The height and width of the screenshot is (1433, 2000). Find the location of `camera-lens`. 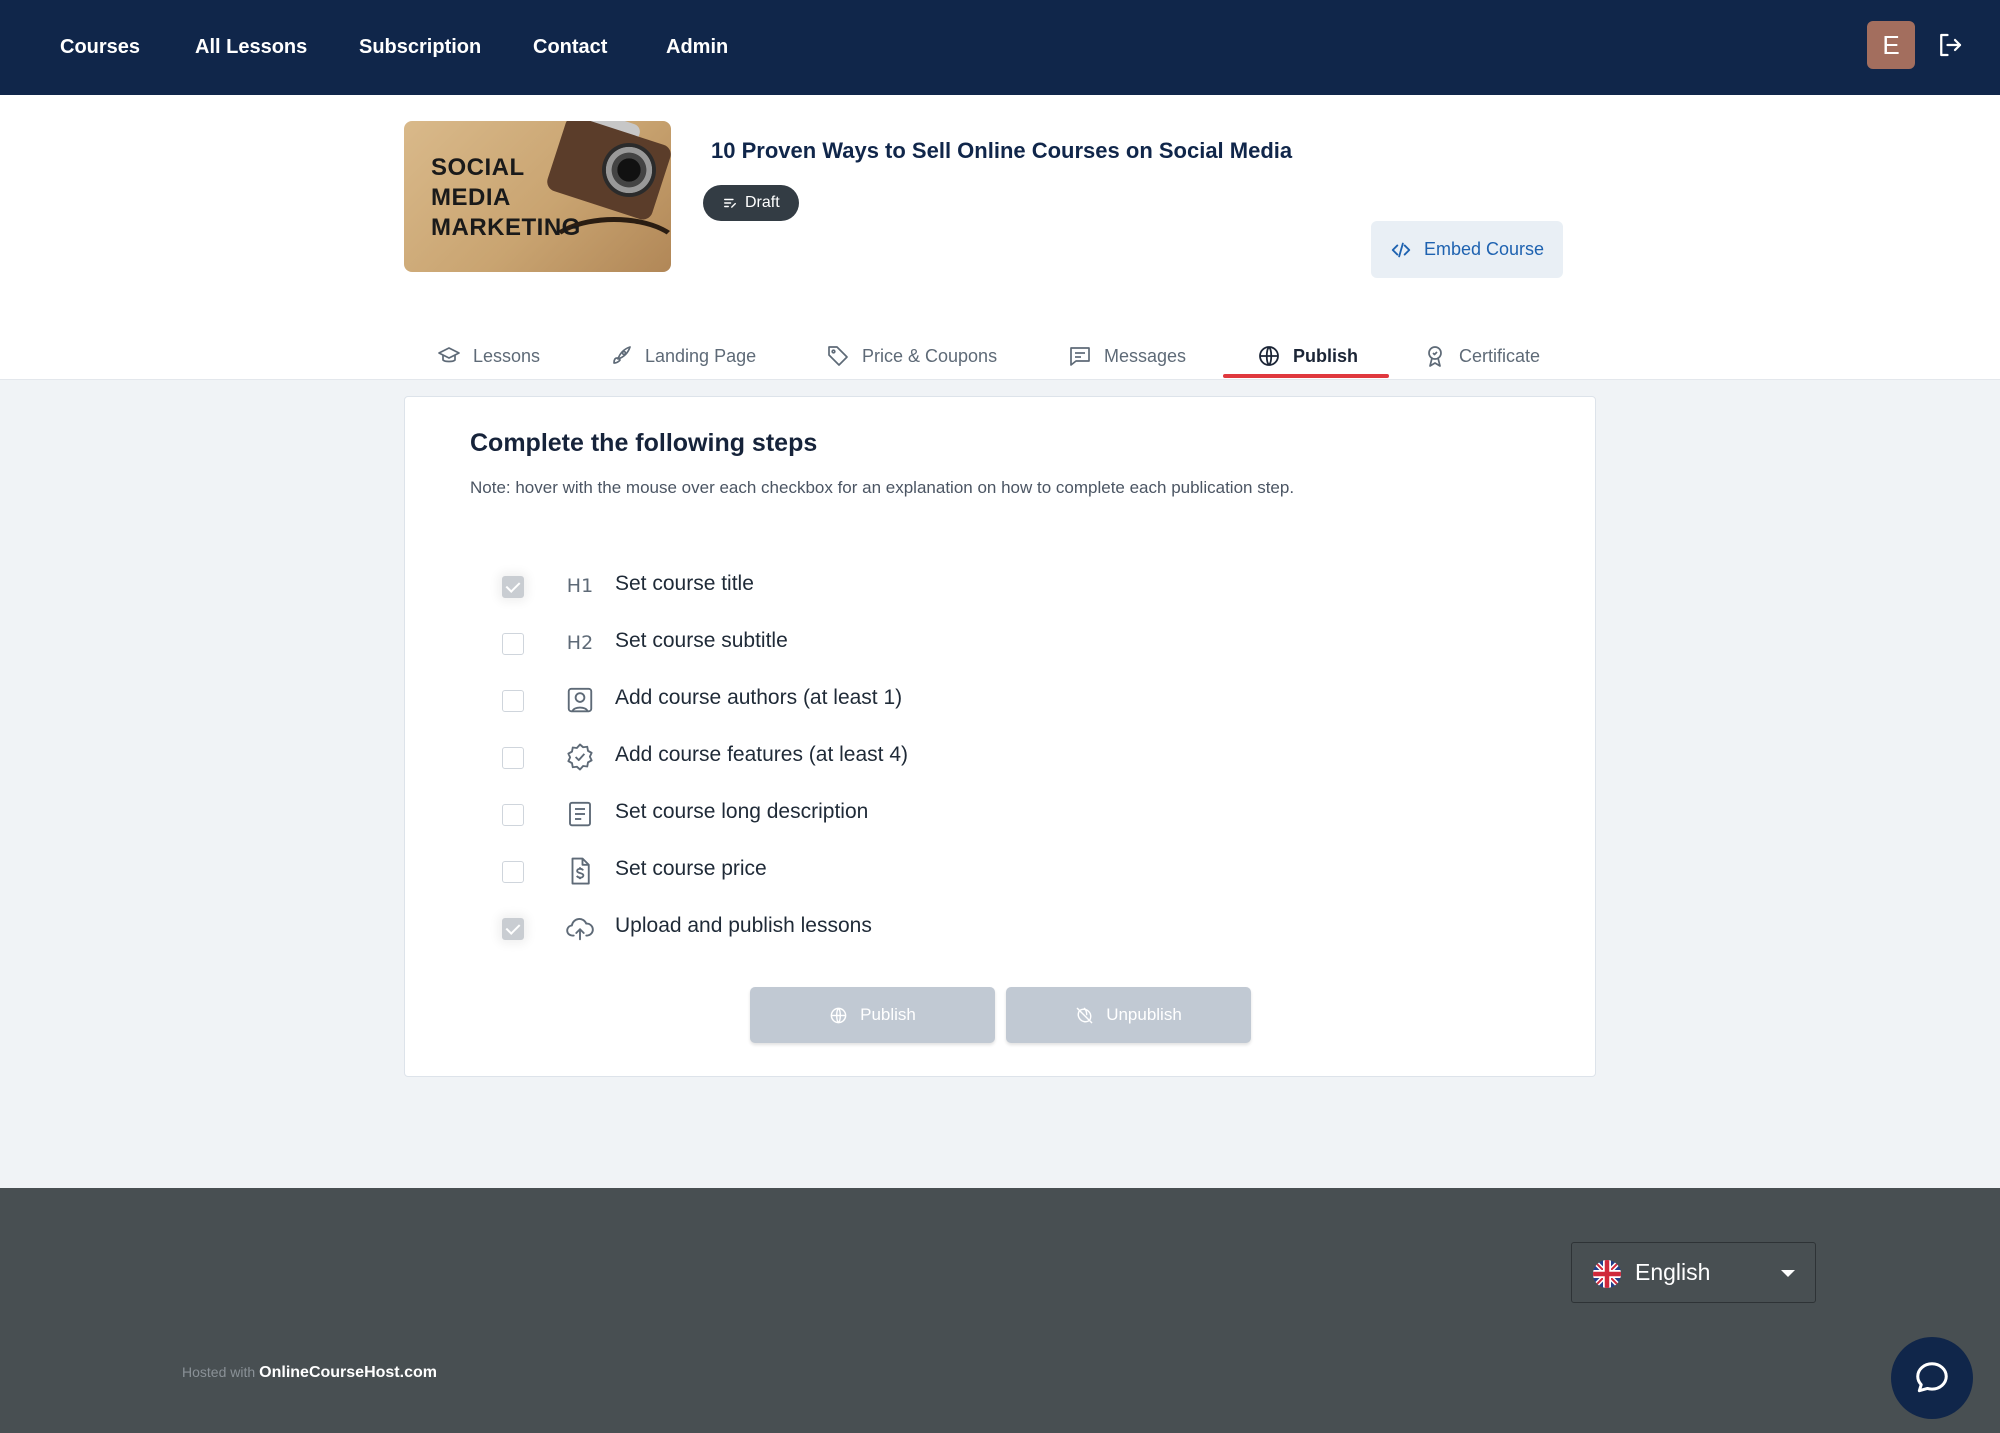

camera-lens is located at coordinates (629, 170).